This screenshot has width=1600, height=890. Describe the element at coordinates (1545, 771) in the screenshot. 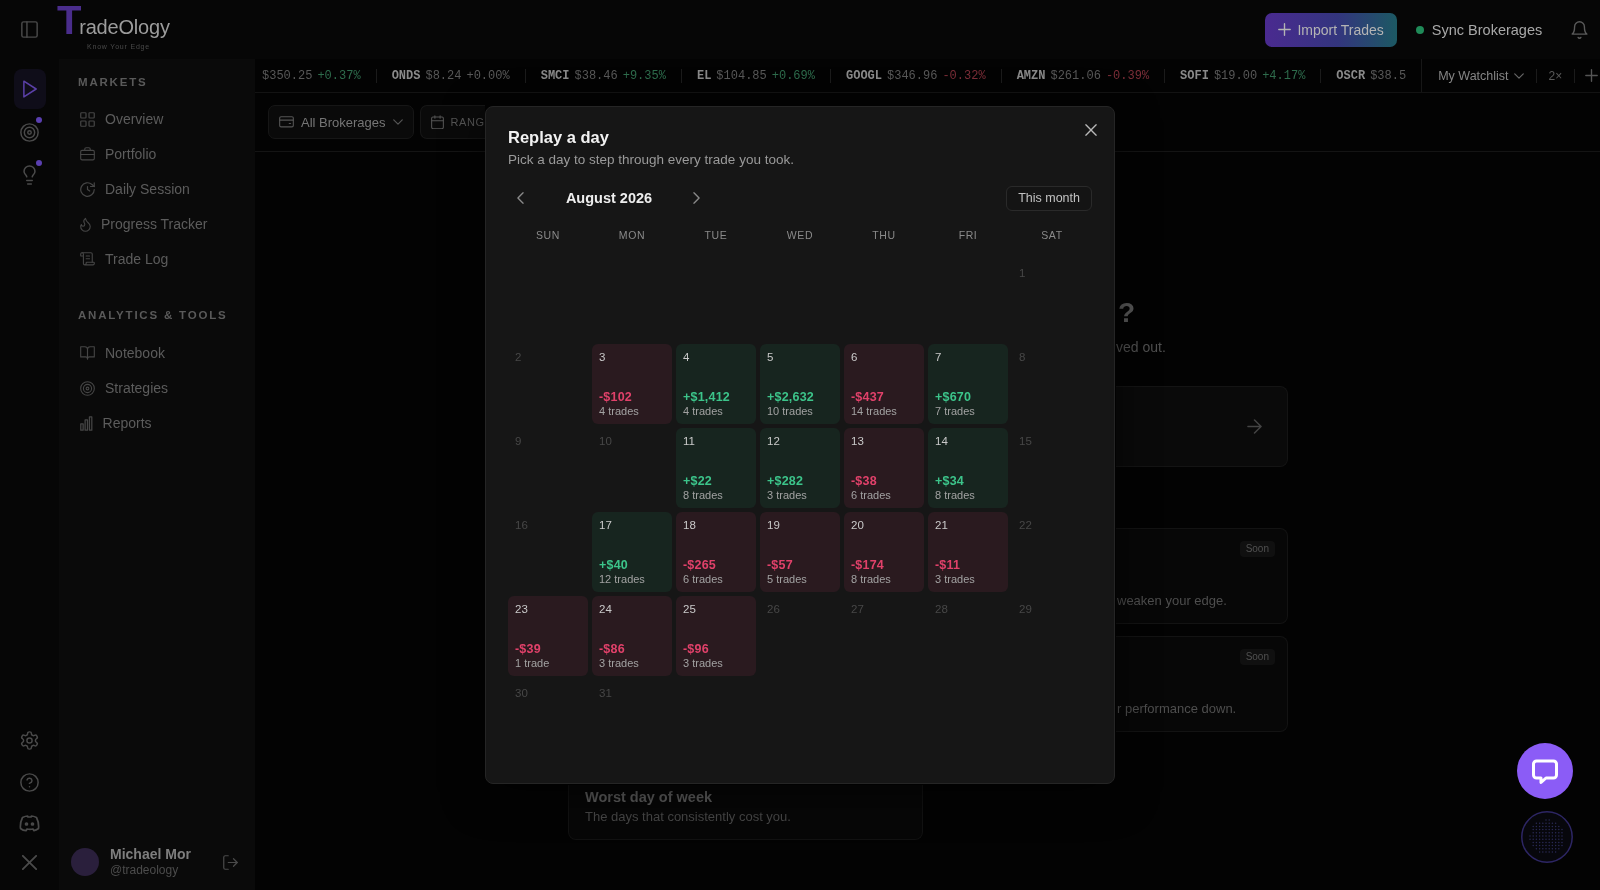

I see `chat-icon` at that location.